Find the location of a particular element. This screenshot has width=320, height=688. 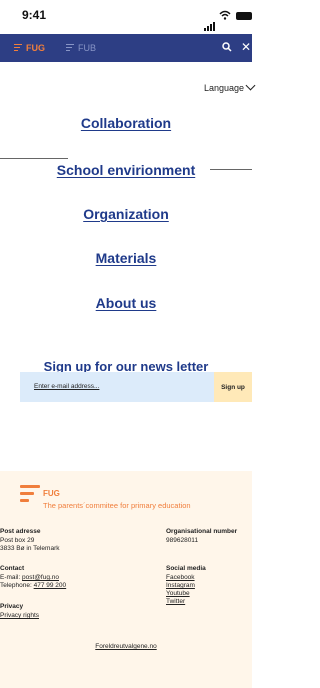

social-link-label: Facebook is located at coordinates (180, 577).